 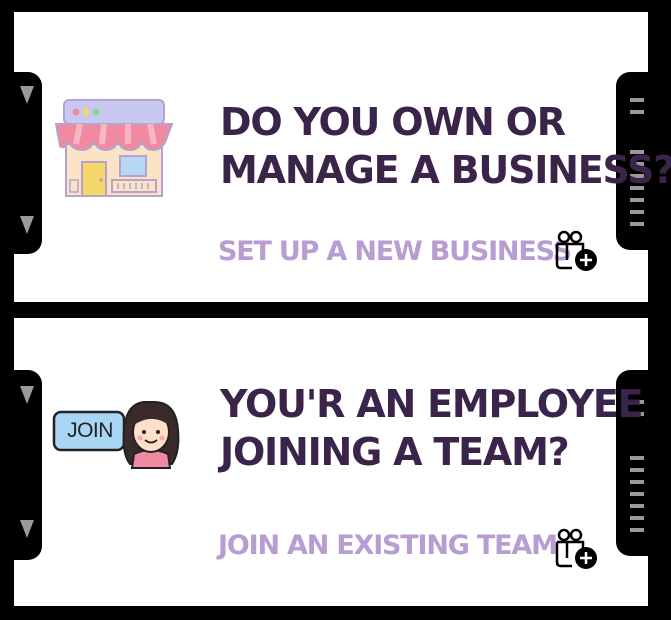 What do you see at coordinates (114, 148) in the screenshot?
I see `storefront-icon` at bounding box center [114, 148].